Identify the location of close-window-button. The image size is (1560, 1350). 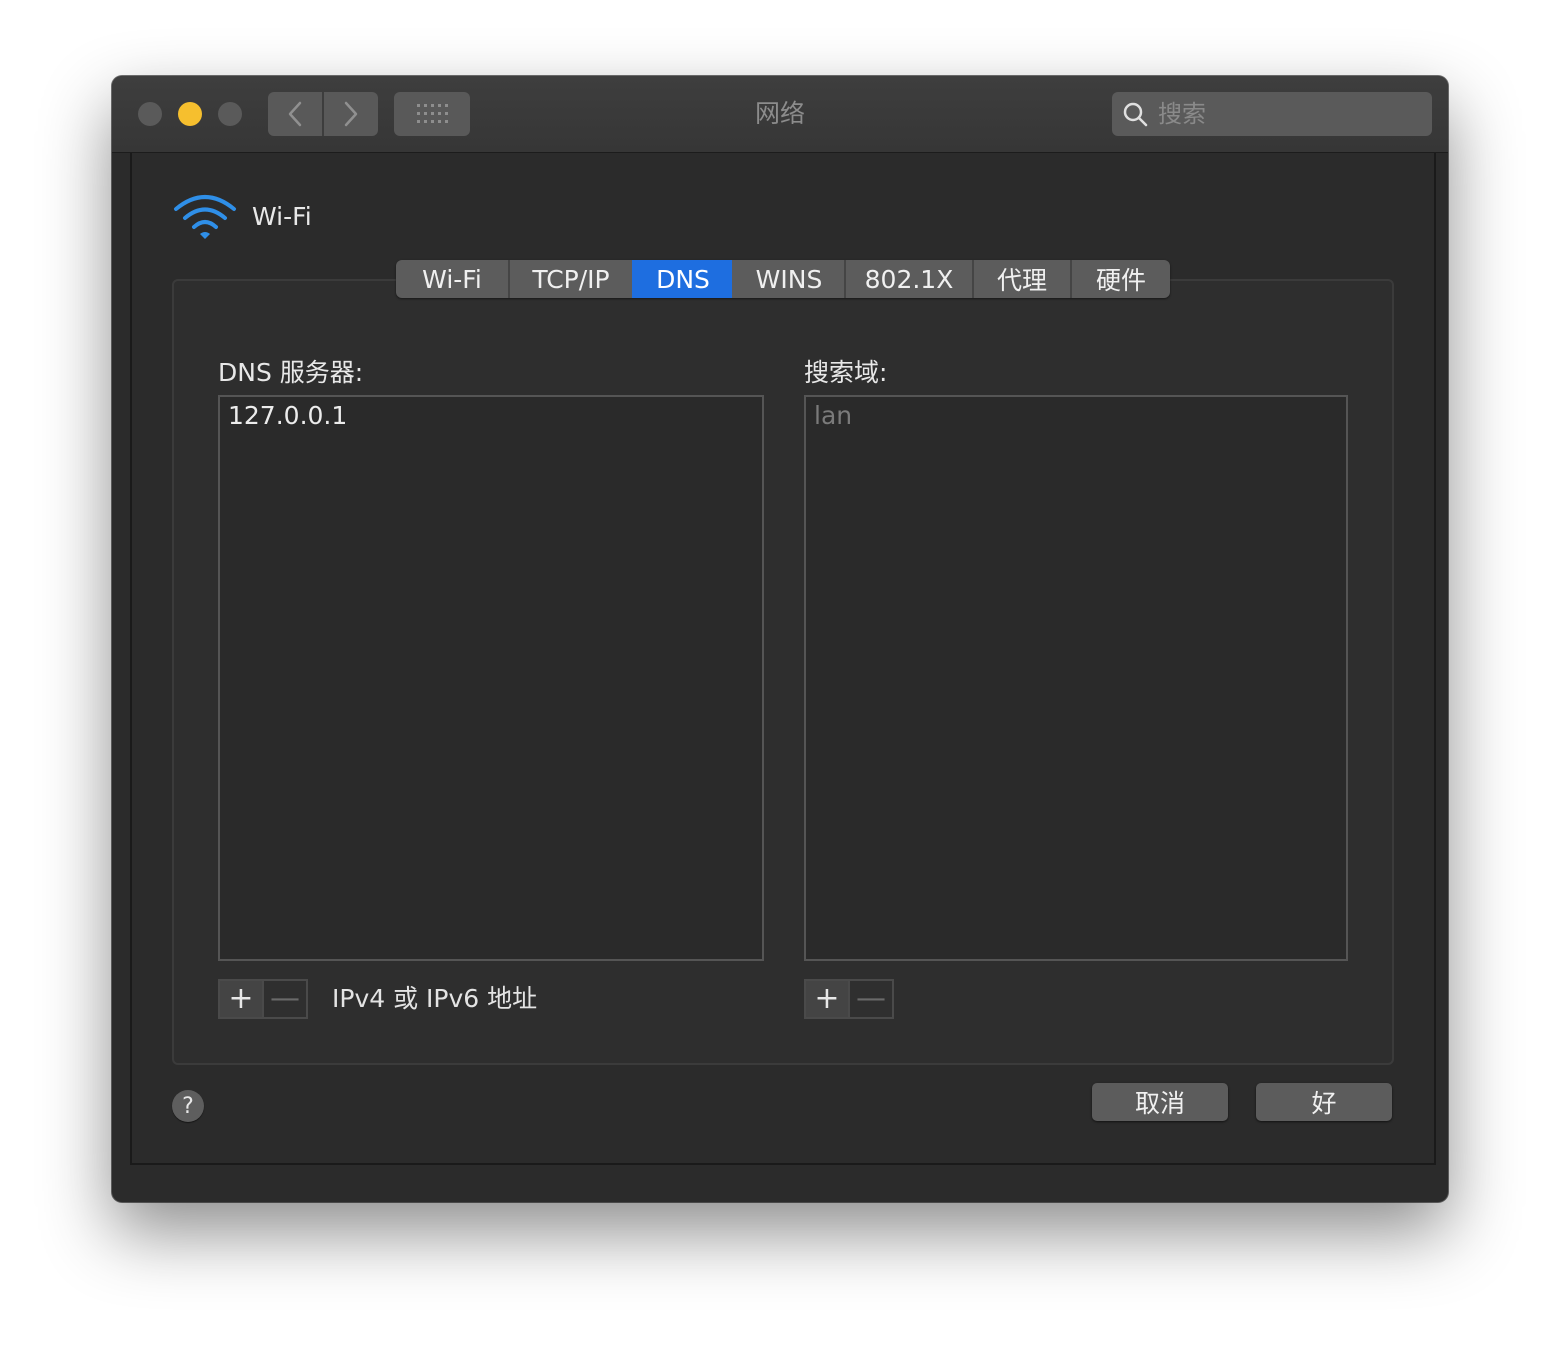
(150, 114).